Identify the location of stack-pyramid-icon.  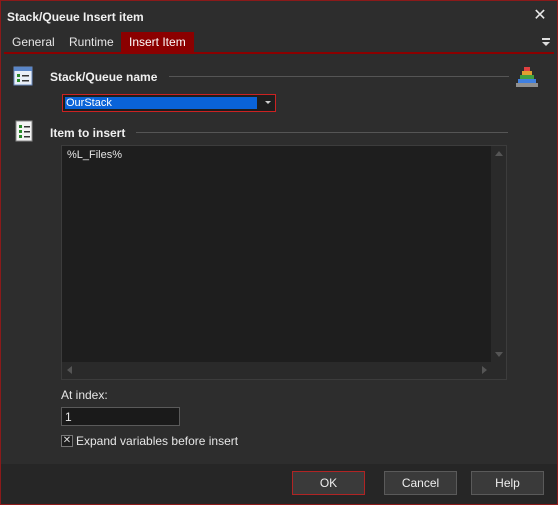
(527, 77).